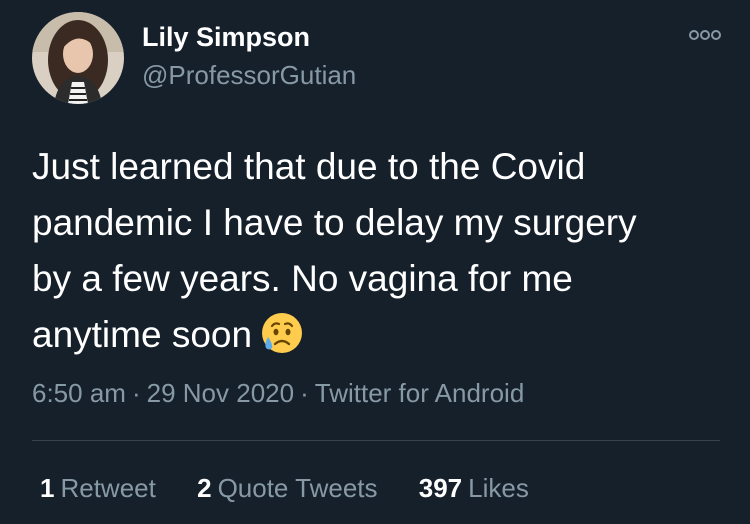 This screenshot has width=750, height=524. I want to click on tweet-stats: 1 Retweet 2 Quote Tweets 397 Likes, so click(301, 488).